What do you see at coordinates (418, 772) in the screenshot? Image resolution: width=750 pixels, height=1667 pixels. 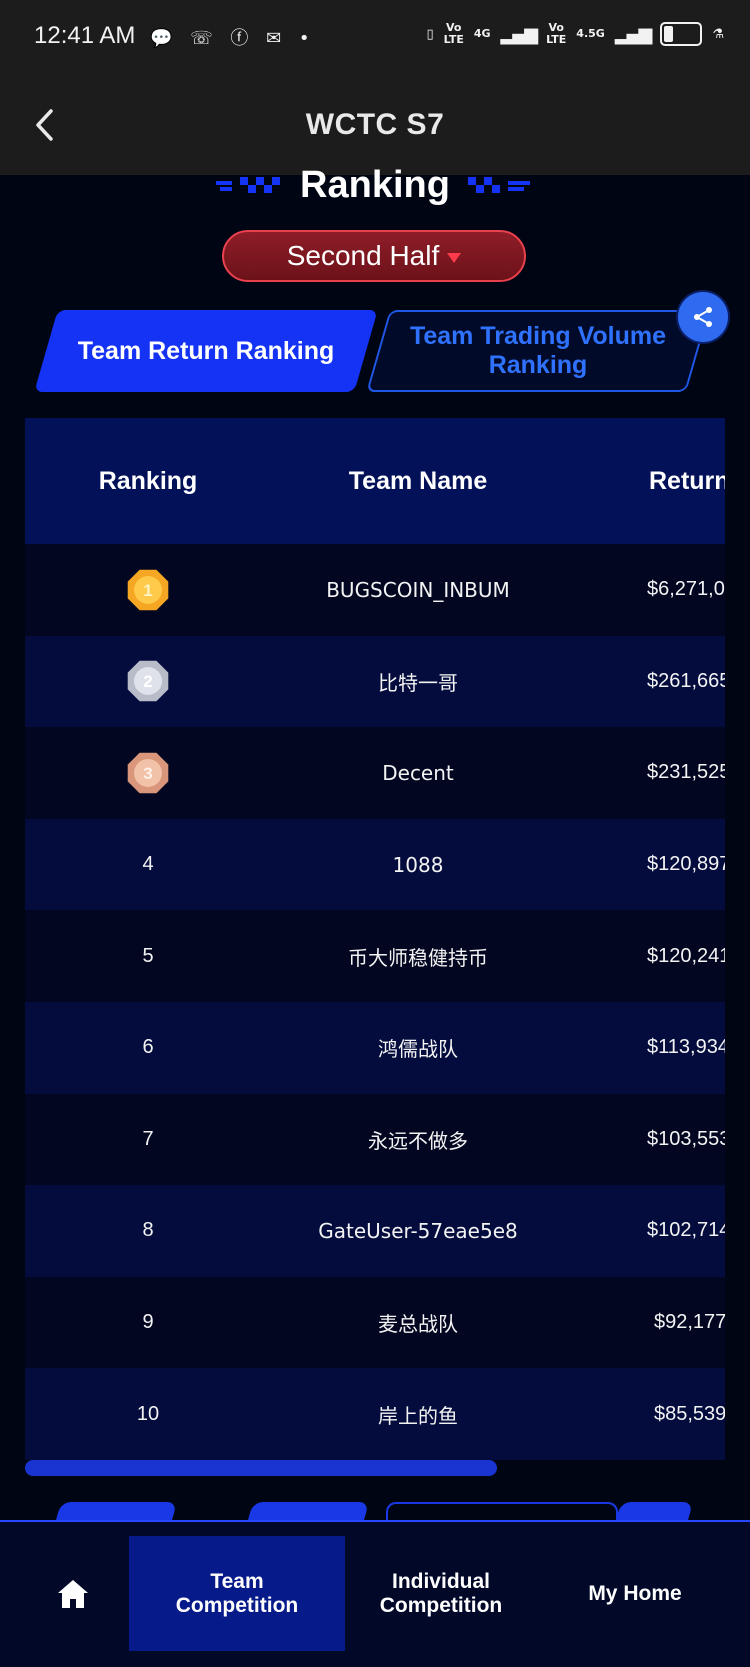 I see `team-name-cell: Decent` at bounding box center [418, 772].